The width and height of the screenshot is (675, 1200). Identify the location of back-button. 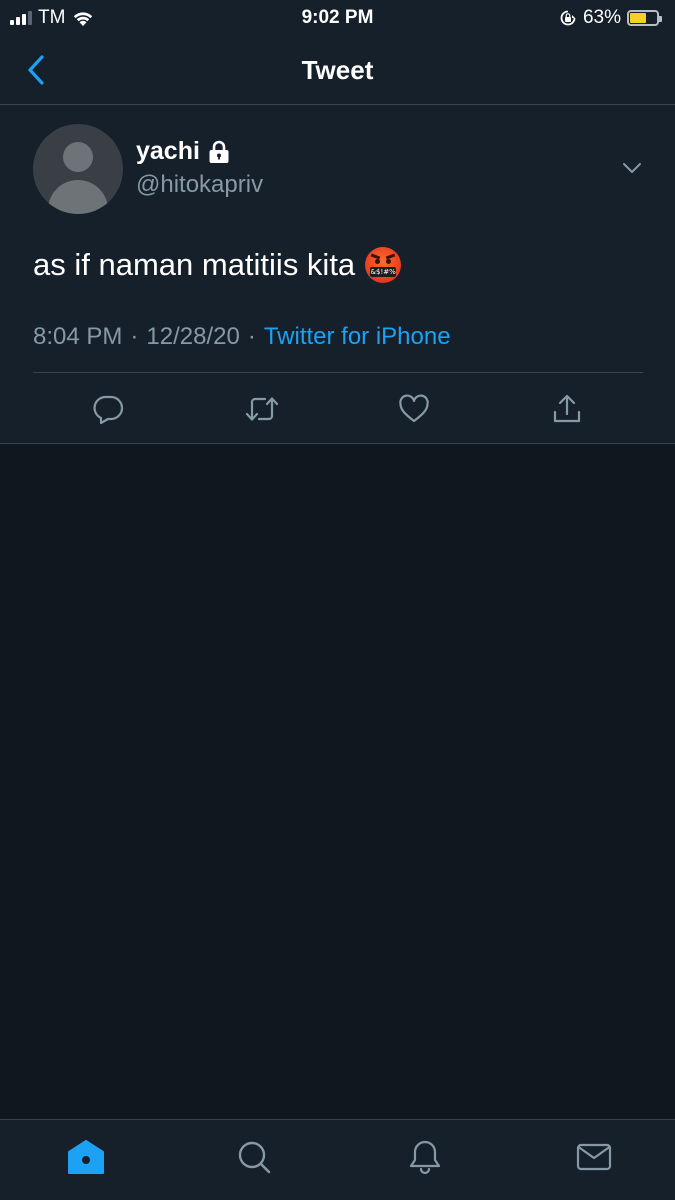
(41, 70).